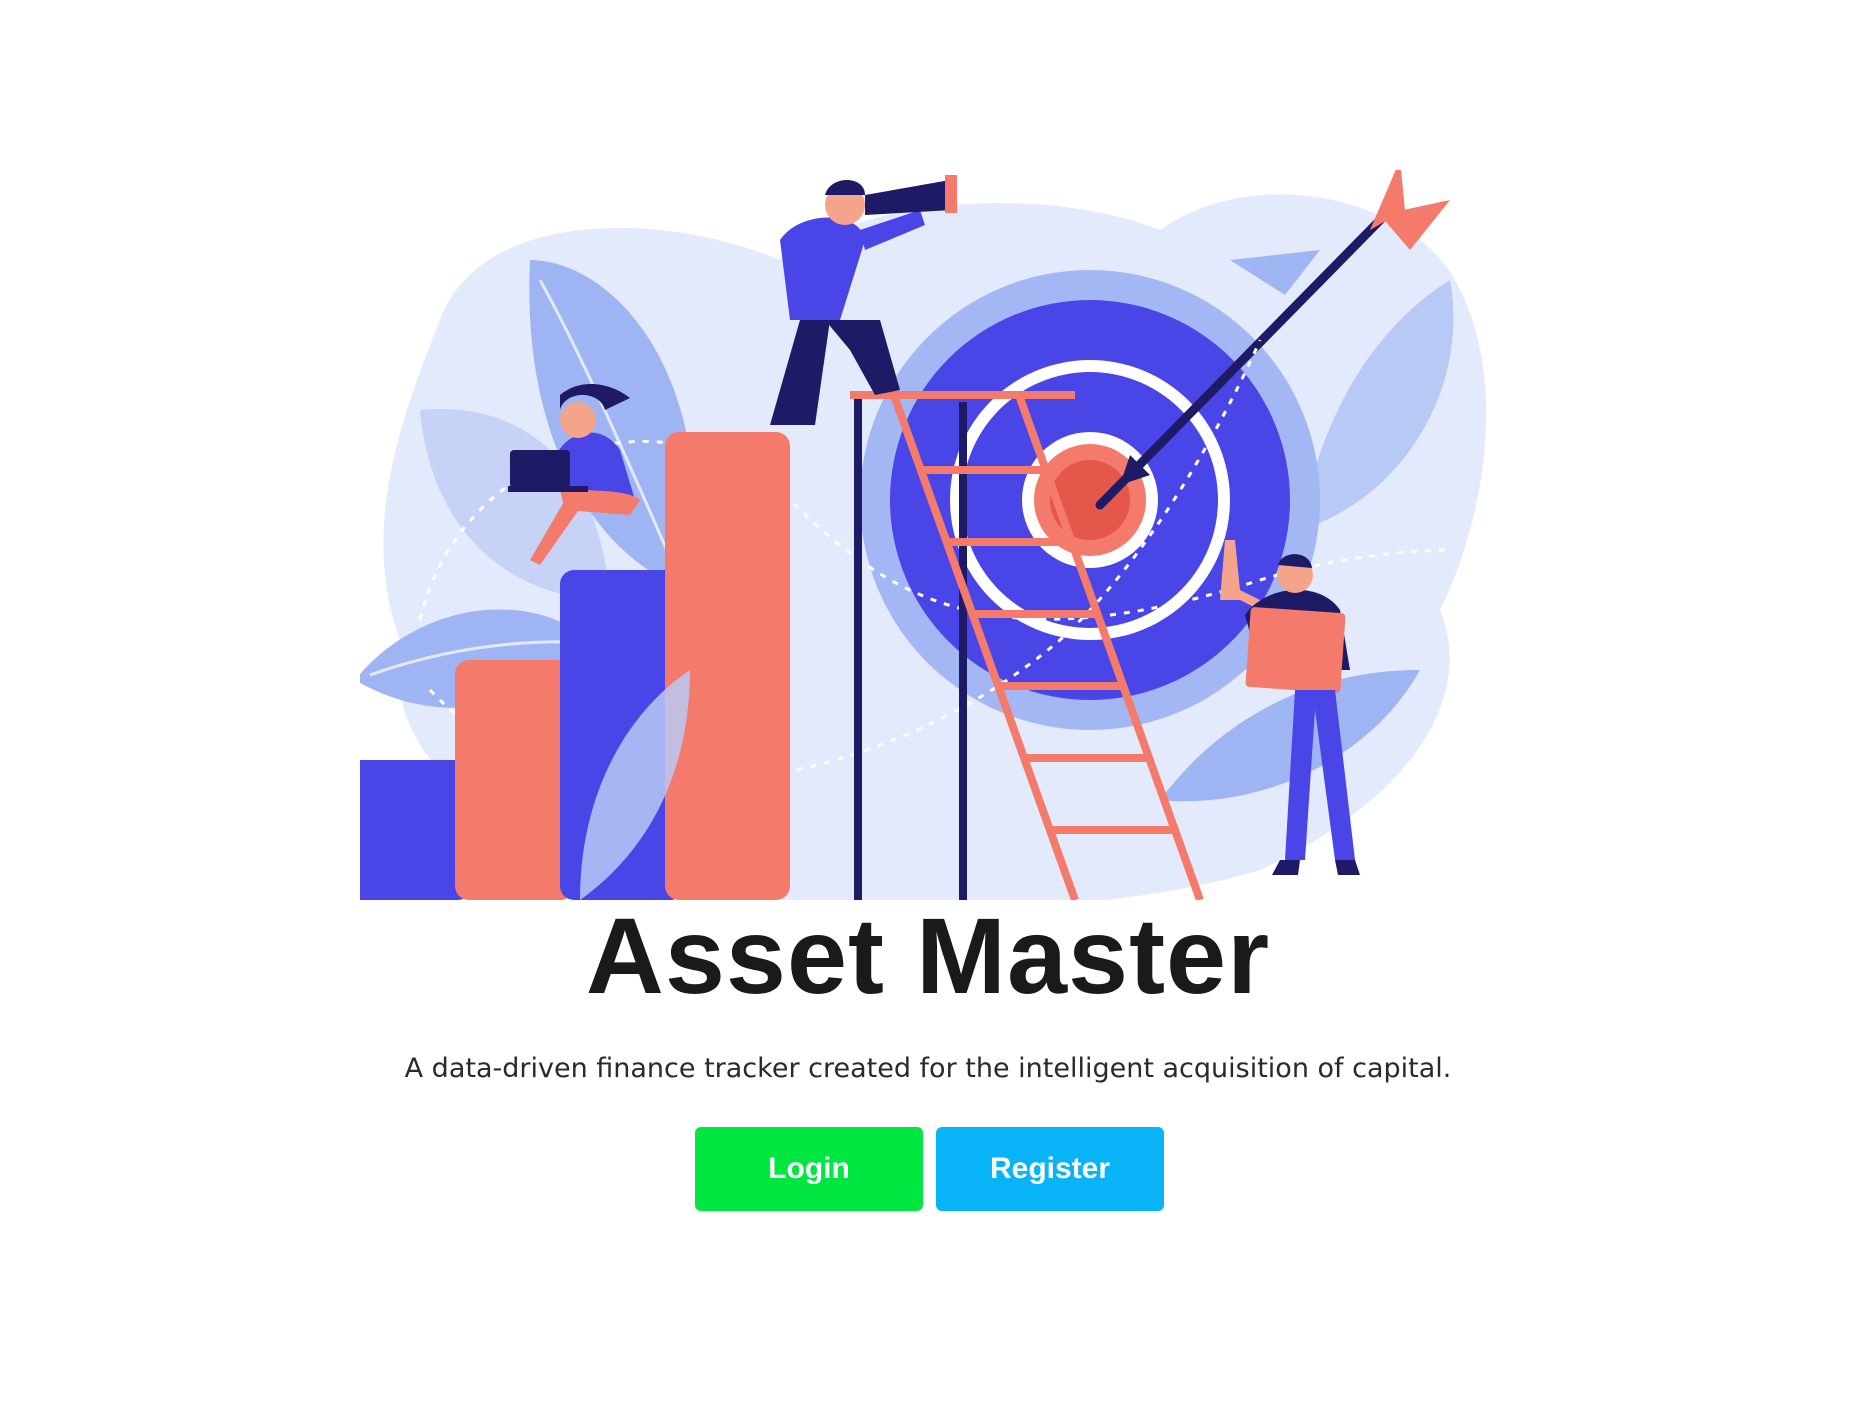  I want to click on register-button: Register, so click(1050, 1169).